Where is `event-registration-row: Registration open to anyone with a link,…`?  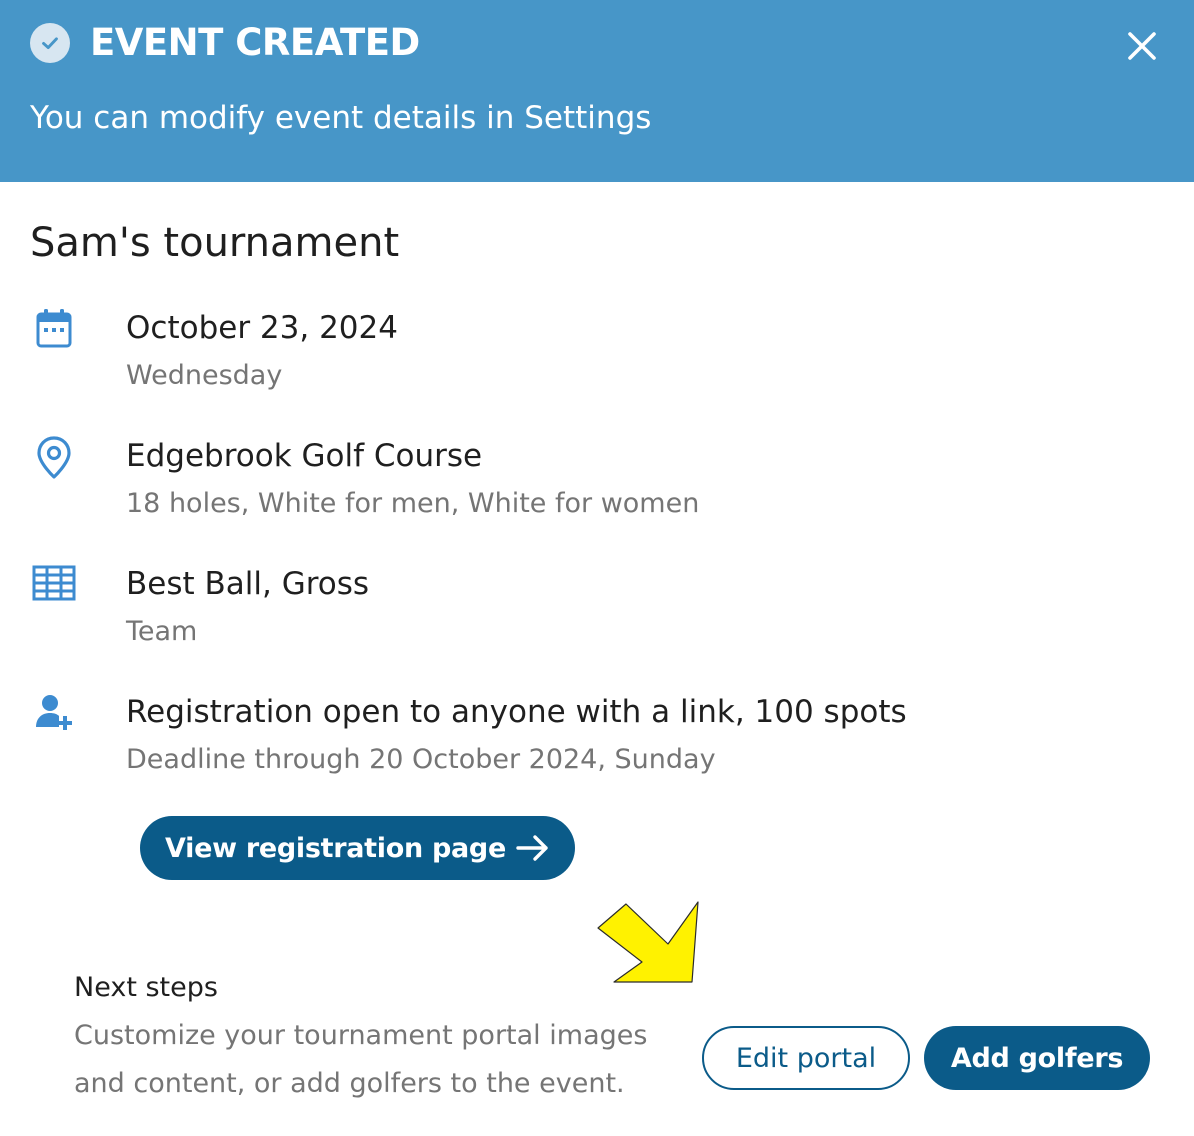
event-registration-row: Registration open to anyone with a link,… is located at coordinates (597, 741).